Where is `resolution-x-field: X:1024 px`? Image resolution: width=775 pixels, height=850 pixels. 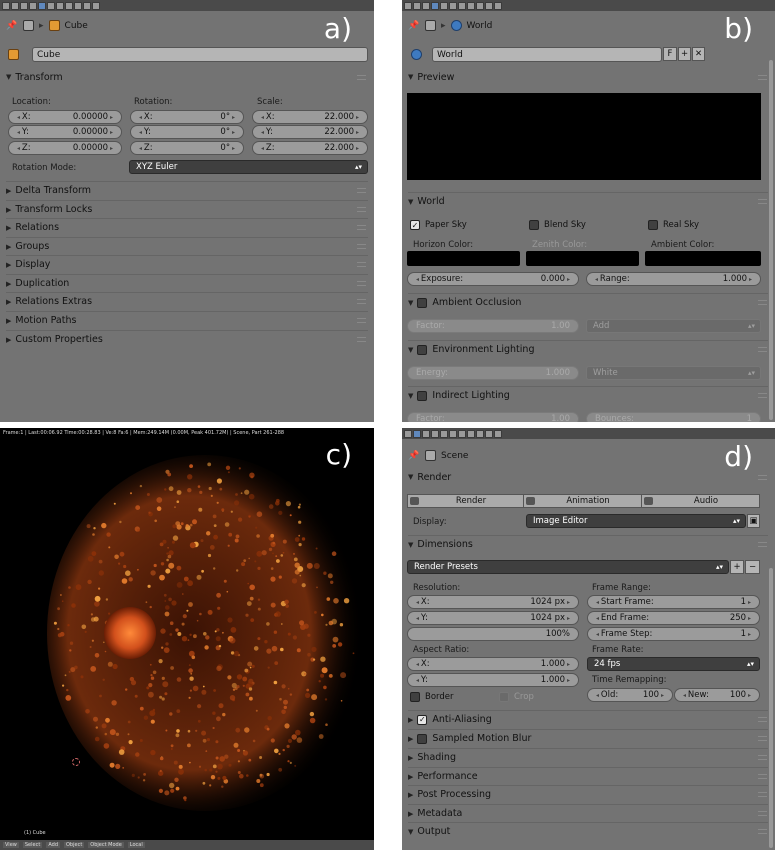 resolution-x-field: X:1024 px is located at coordinates (493, 602).